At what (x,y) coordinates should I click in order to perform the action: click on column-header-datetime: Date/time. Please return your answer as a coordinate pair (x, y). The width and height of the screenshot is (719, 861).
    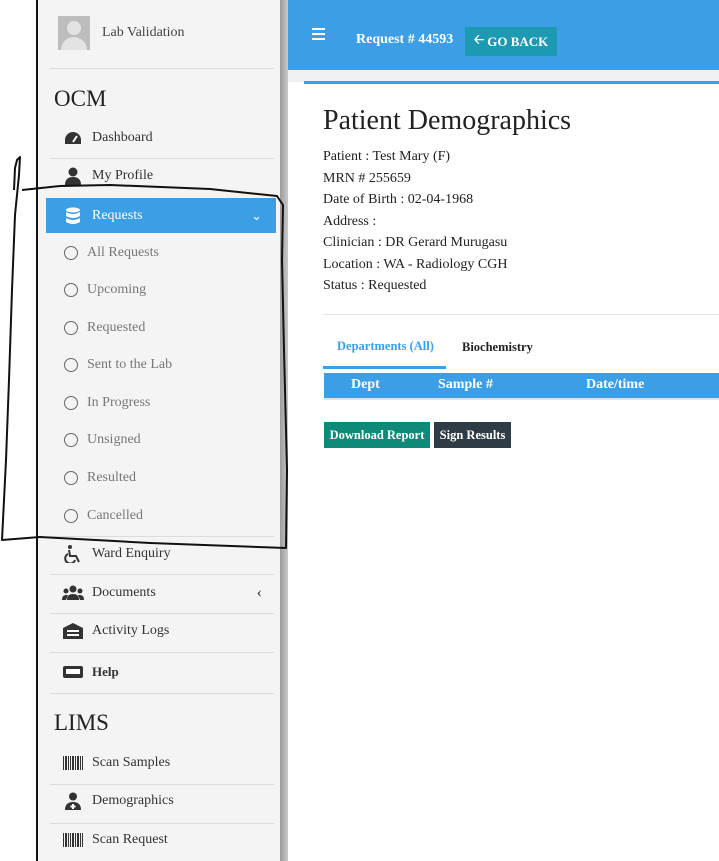
    Looking at the image, I should click on (615, 385).